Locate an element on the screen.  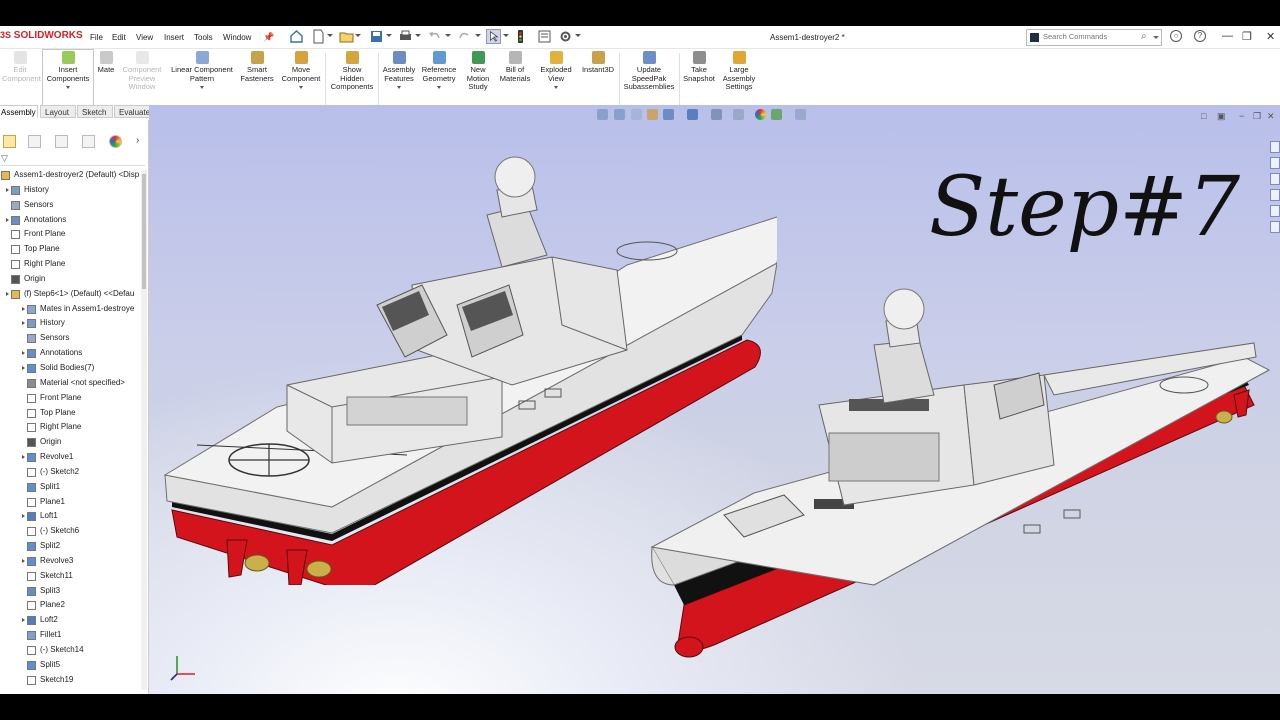
undo-dropdown-icon is located at coordinates (448, 35).